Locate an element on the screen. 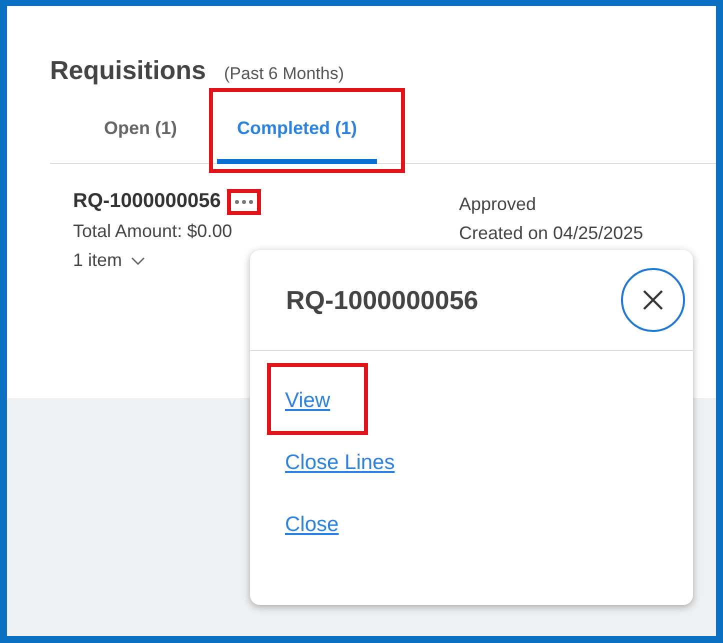  requisition-id: RQ-1000000056 is located at coordinates (147, 201).